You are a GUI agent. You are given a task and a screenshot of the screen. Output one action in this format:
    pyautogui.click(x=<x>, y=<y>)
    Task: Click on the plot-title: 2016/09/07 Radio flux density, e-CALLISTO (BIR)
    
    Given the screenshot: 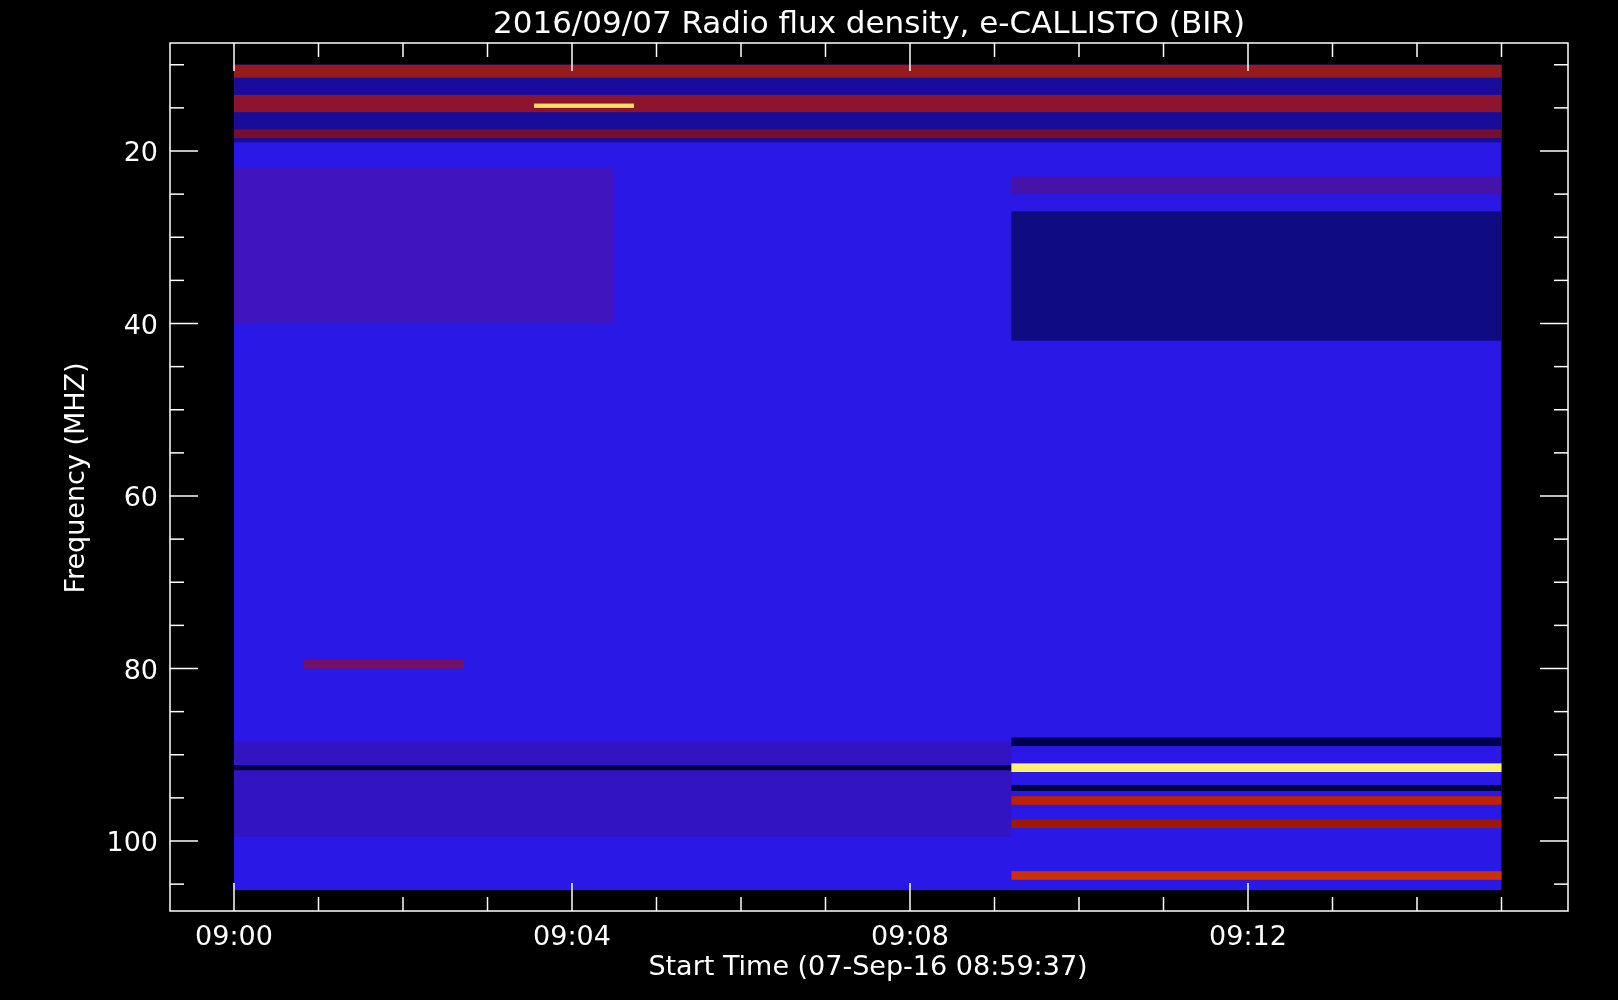 What is the action you would take?
    pyautogui.click(x=869, y=22)
    